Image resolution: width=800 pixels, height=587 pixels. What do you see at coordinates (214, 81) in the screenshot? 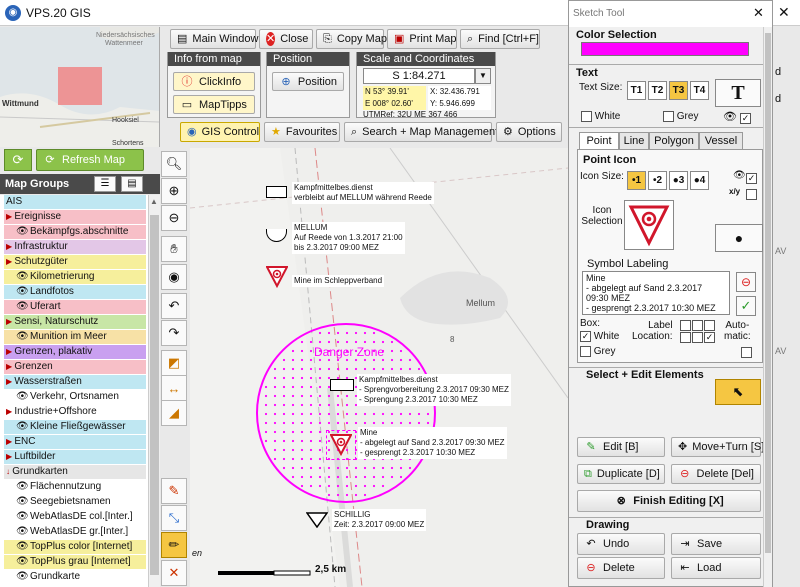
I see `clickinfo-button: ⓘ ClickInfo` at bounding box center [214, 81].